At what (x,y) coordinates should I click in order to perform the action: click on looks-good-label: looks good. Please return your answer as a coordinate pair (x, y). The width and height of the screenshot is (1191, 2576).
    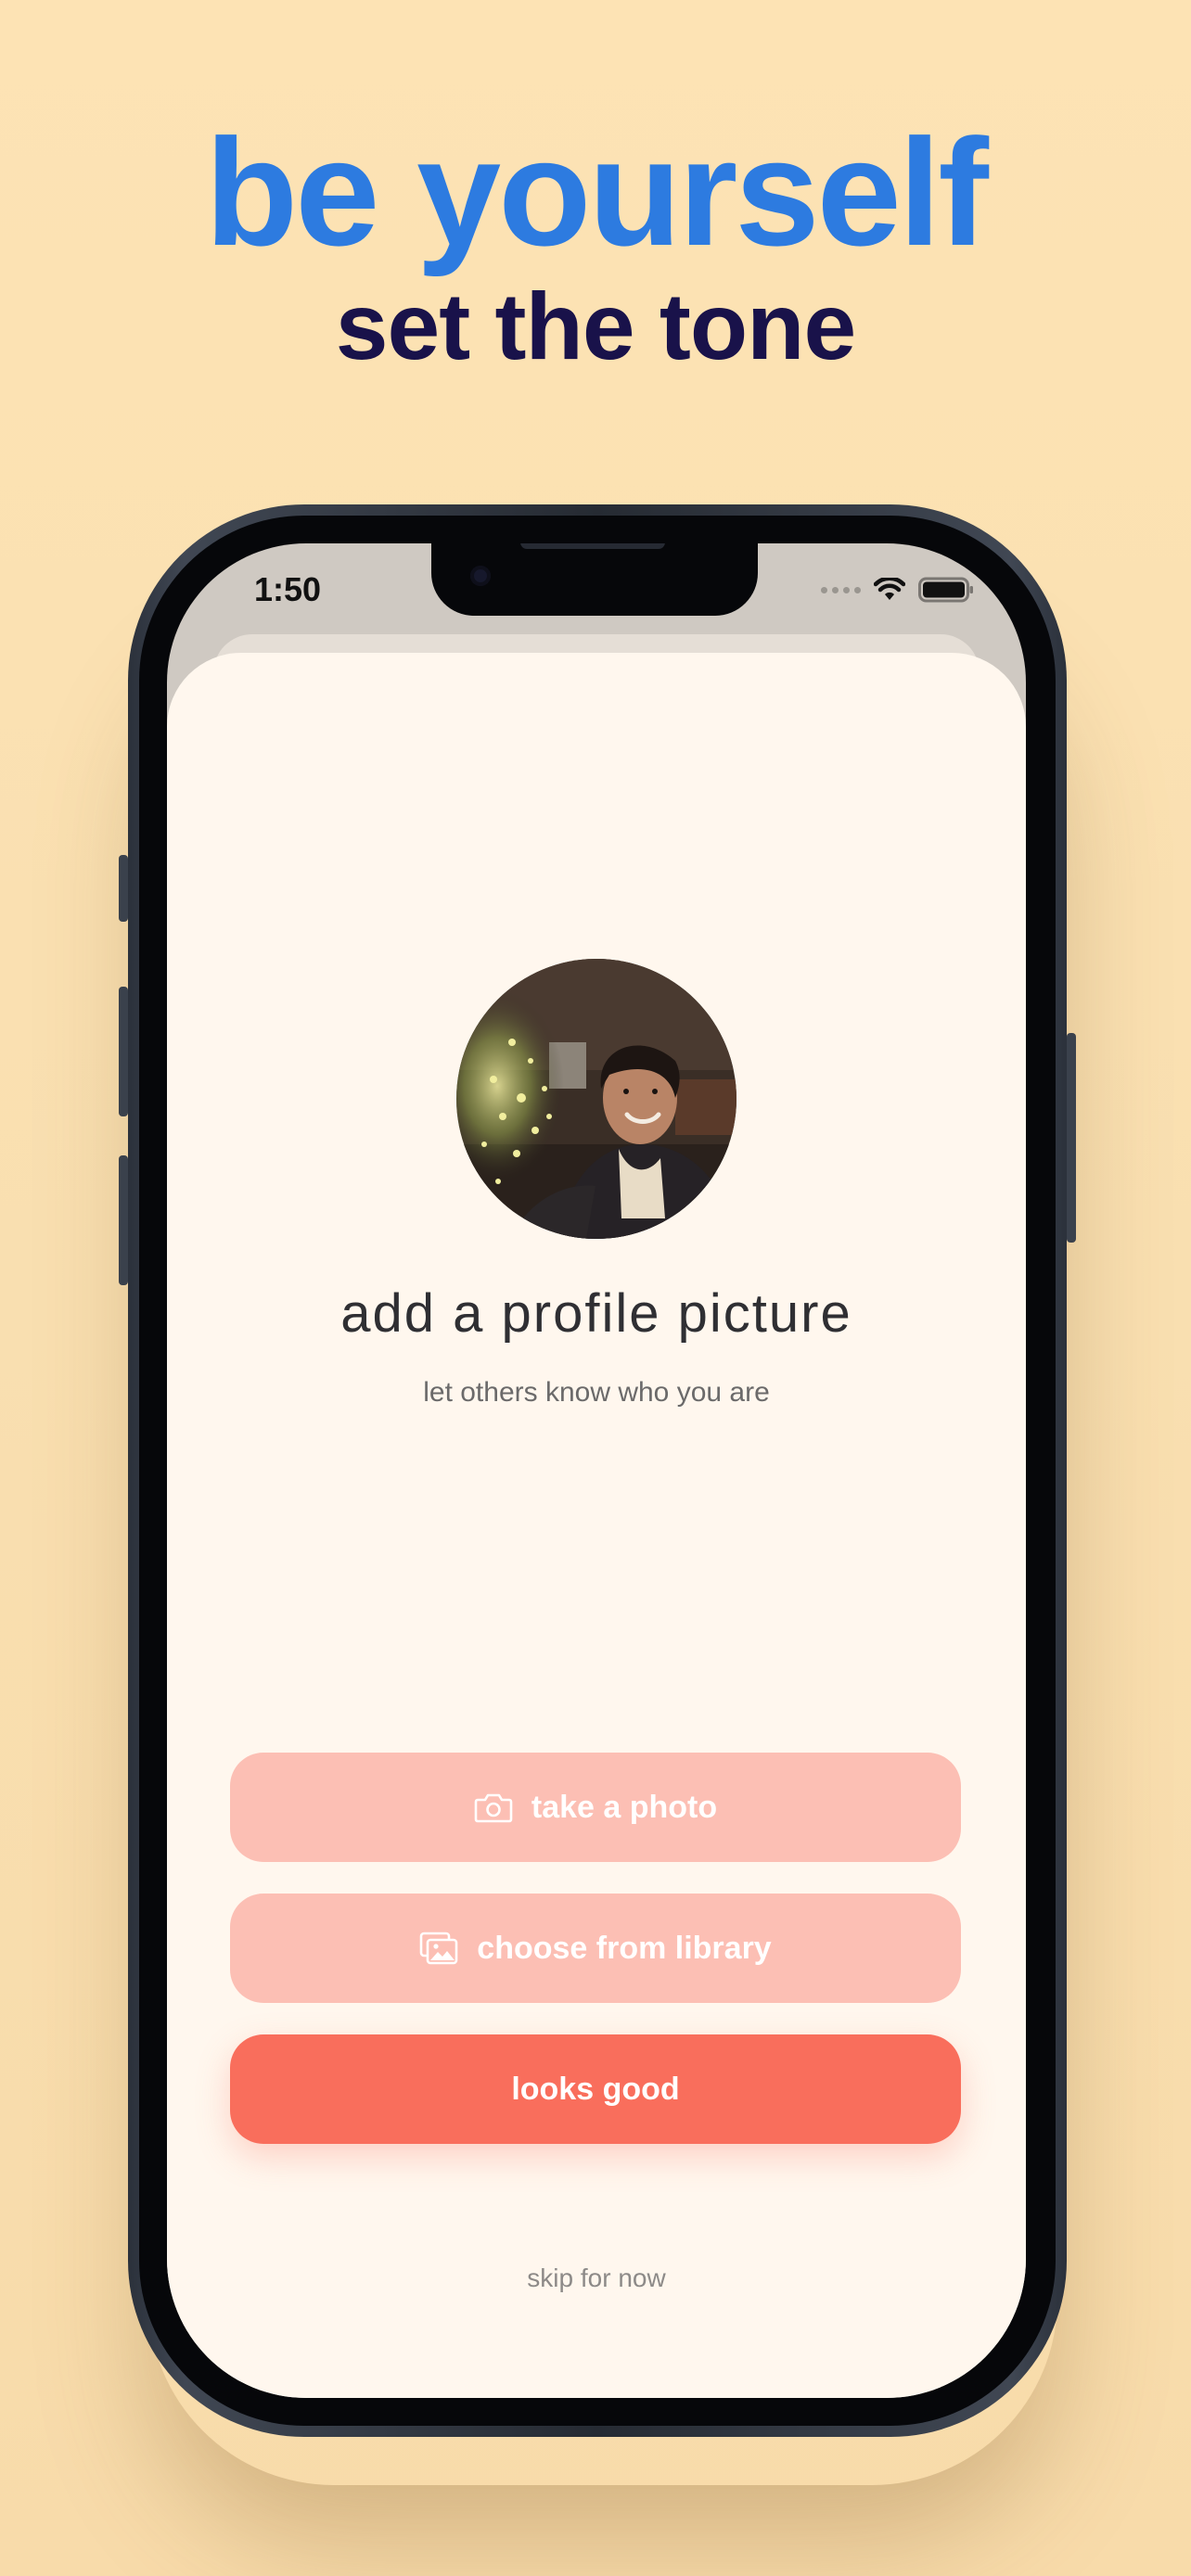
    Looking at the image, I should click on (595, 2089).